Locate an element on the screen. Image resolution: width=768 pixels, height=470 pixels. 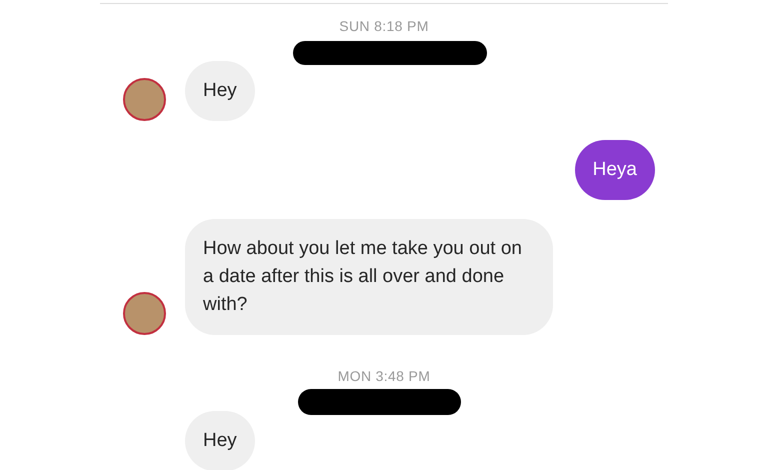
message-bubble: How about you let me take you out on a date after this is all over and done with? is located at coordinates (369, 277).